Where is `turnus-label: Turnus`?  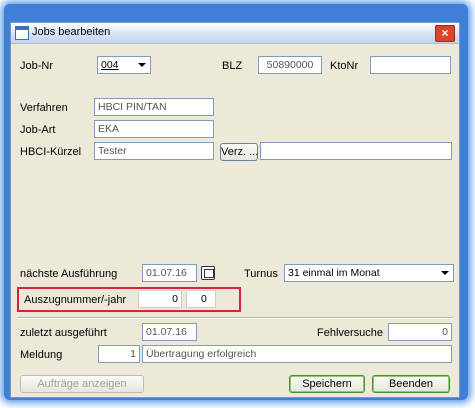 turnus-label: Turnus is located at coordinates (261, 274).